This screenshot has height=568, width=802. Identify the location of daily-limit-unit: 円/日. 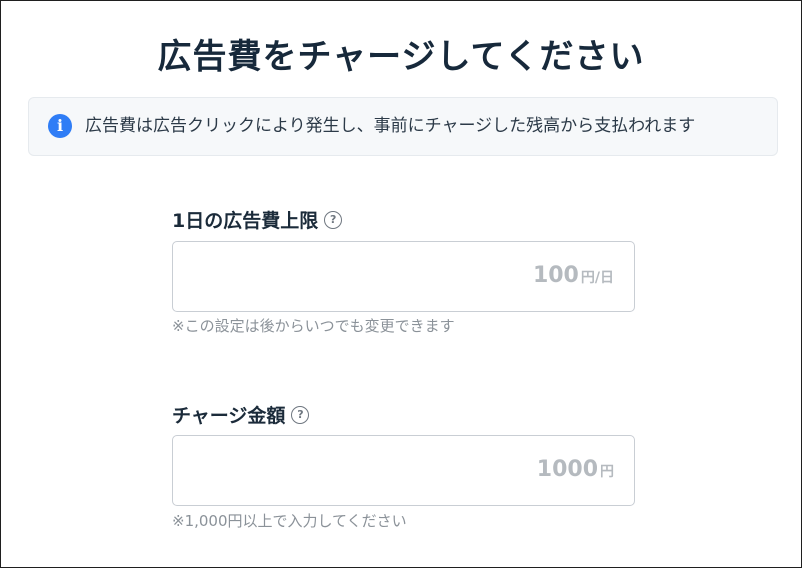
(597, 278).